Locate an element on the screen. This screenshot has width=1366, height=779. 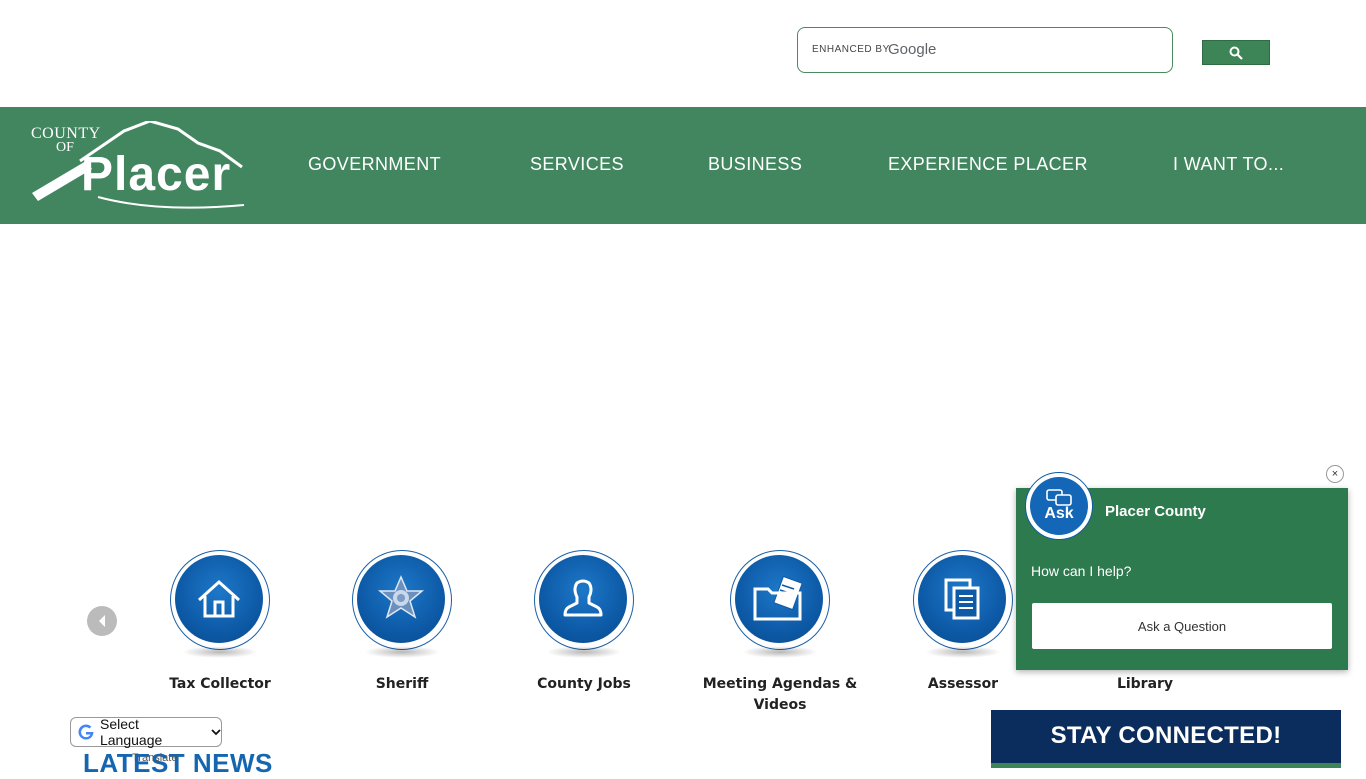
chat-avatar: Ask is located at coordinates (1059, 506).